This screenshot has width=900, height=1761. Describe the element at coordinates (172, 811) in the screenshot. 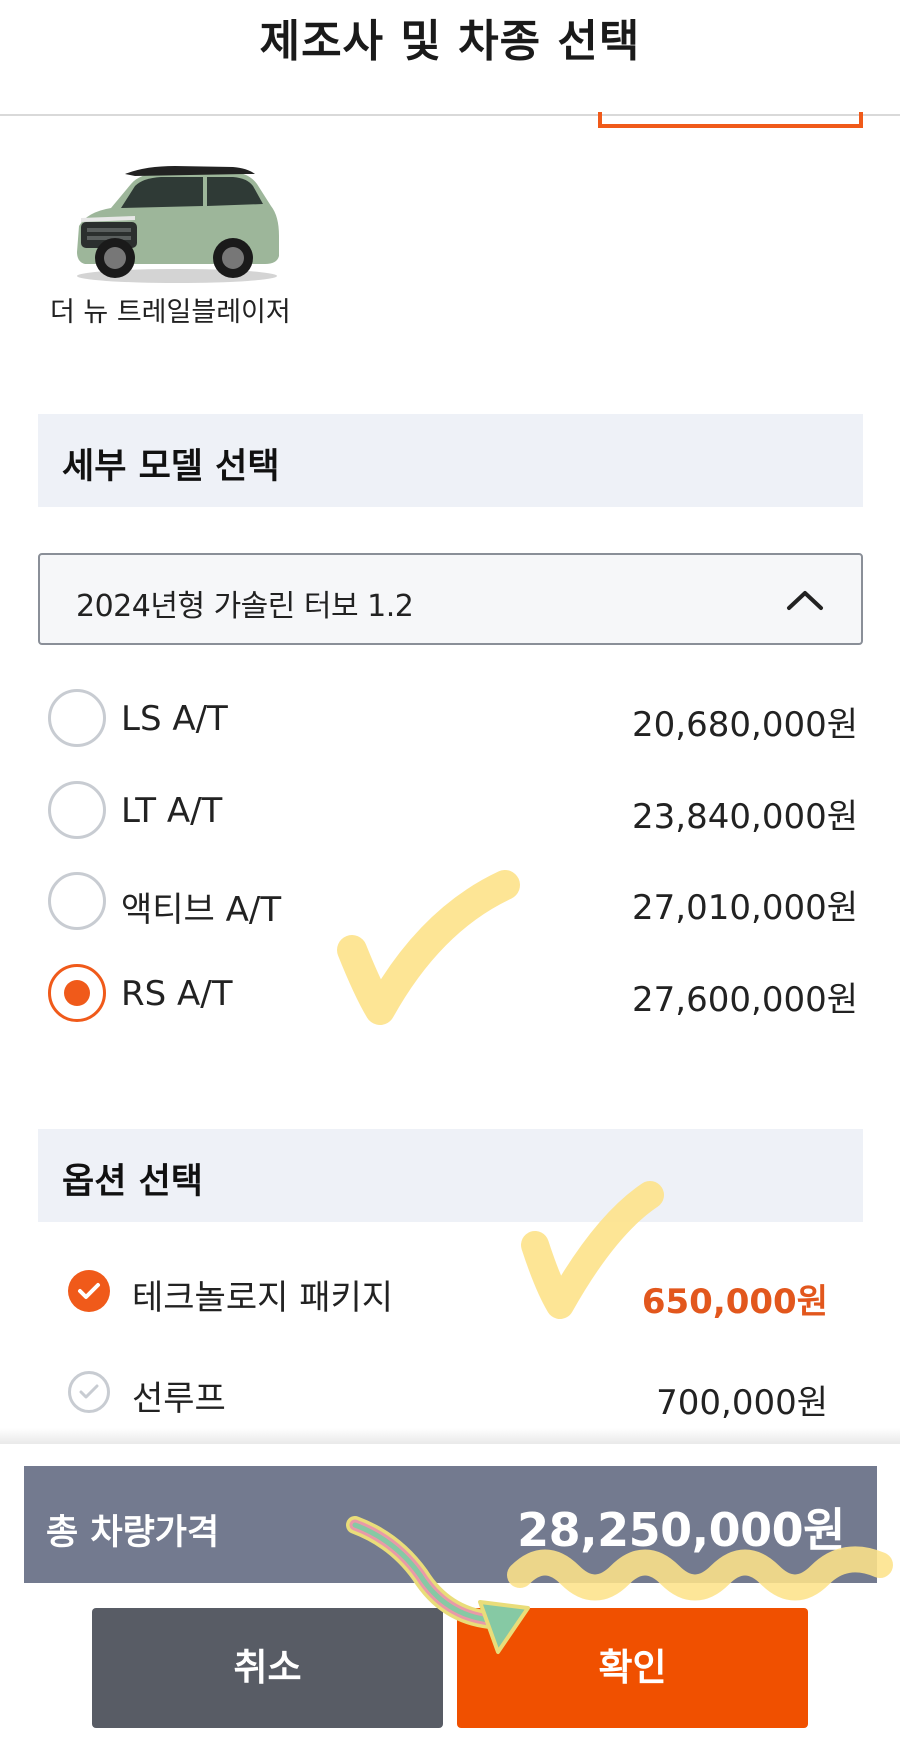

I see `model-label: LT A/T` at that location.